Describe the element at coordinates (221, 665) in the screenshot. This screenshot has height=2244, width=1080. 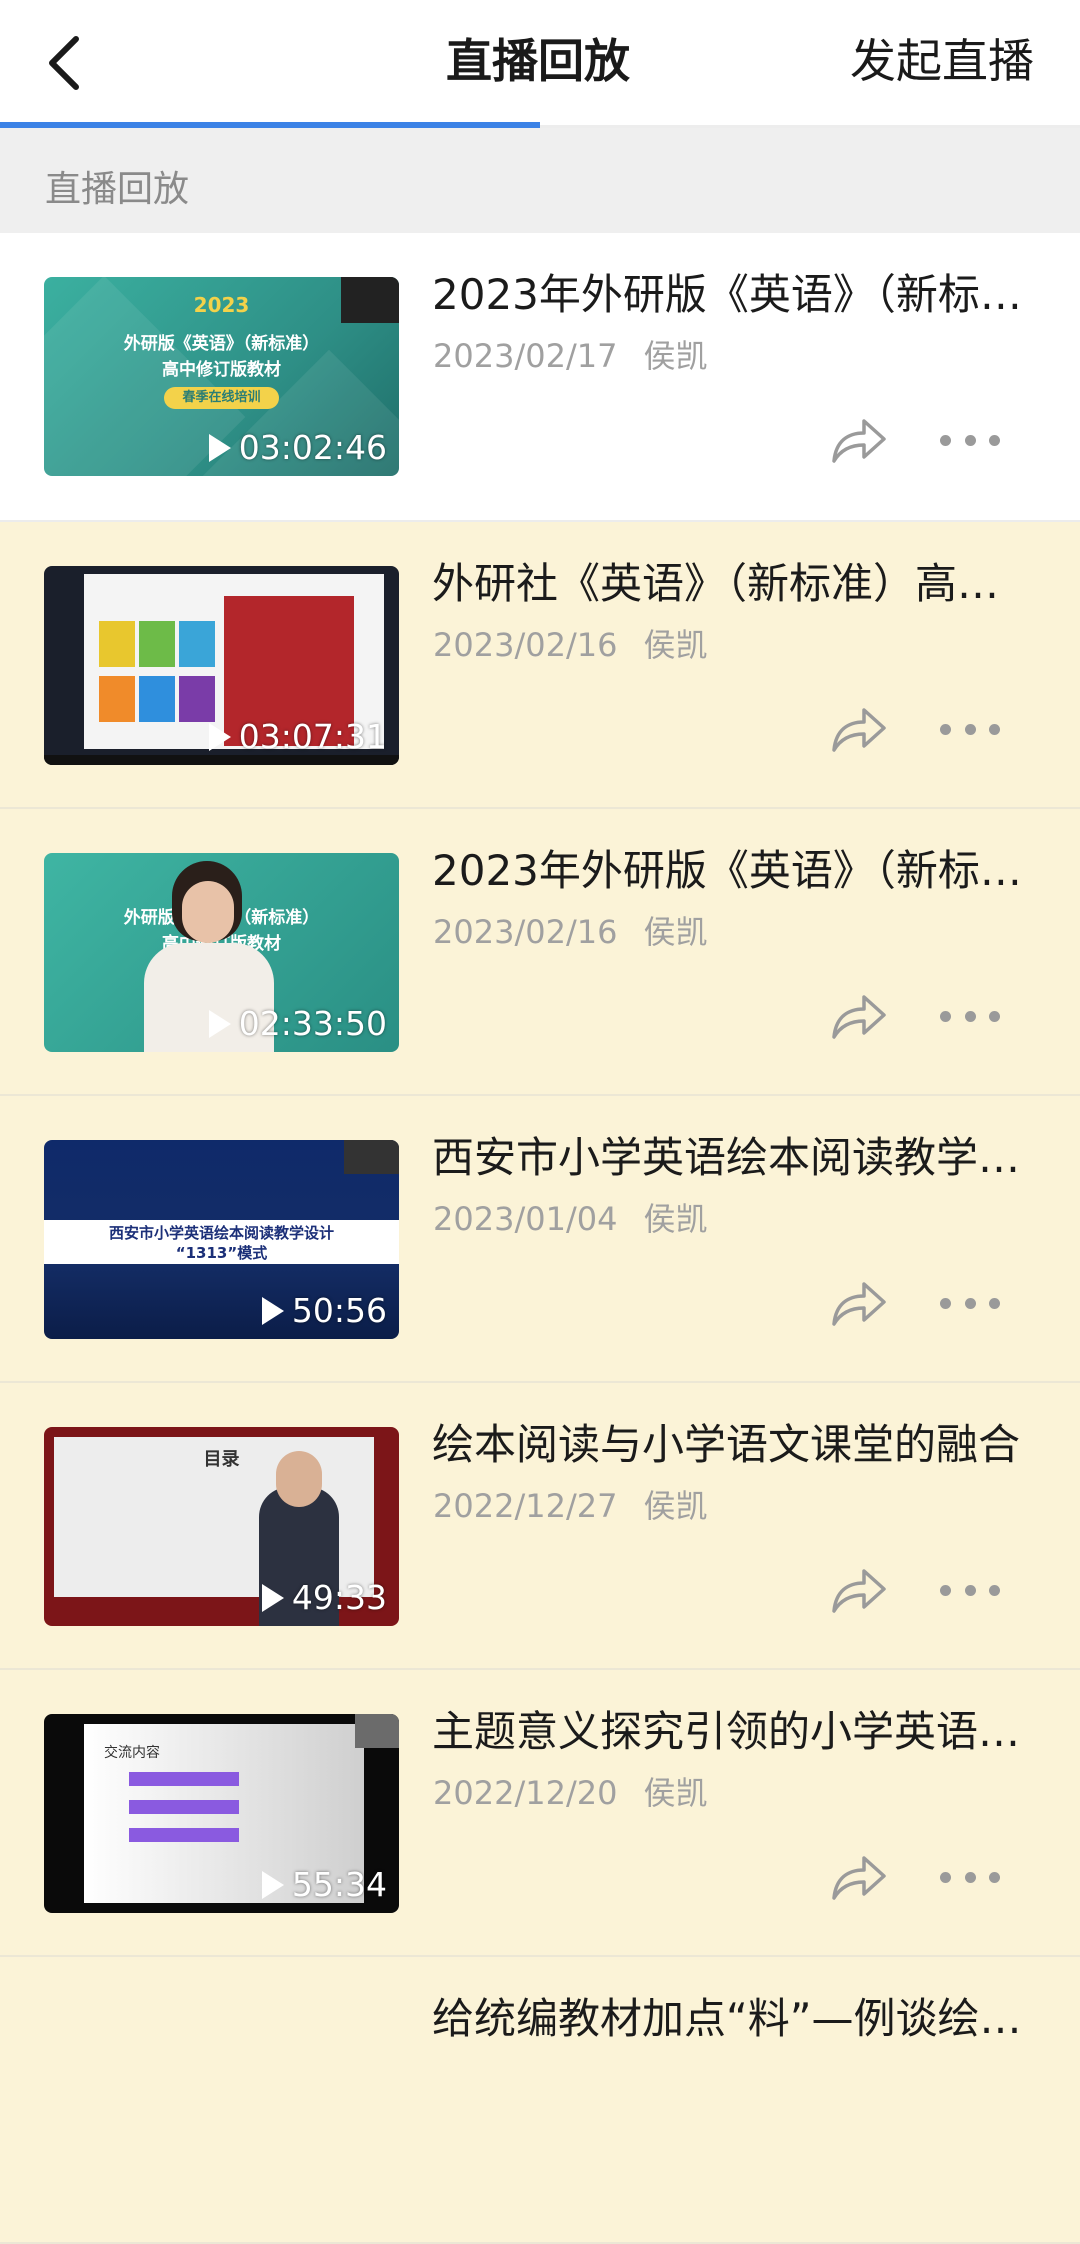
I see `video-thumbnail: 03:07:31` at that location.